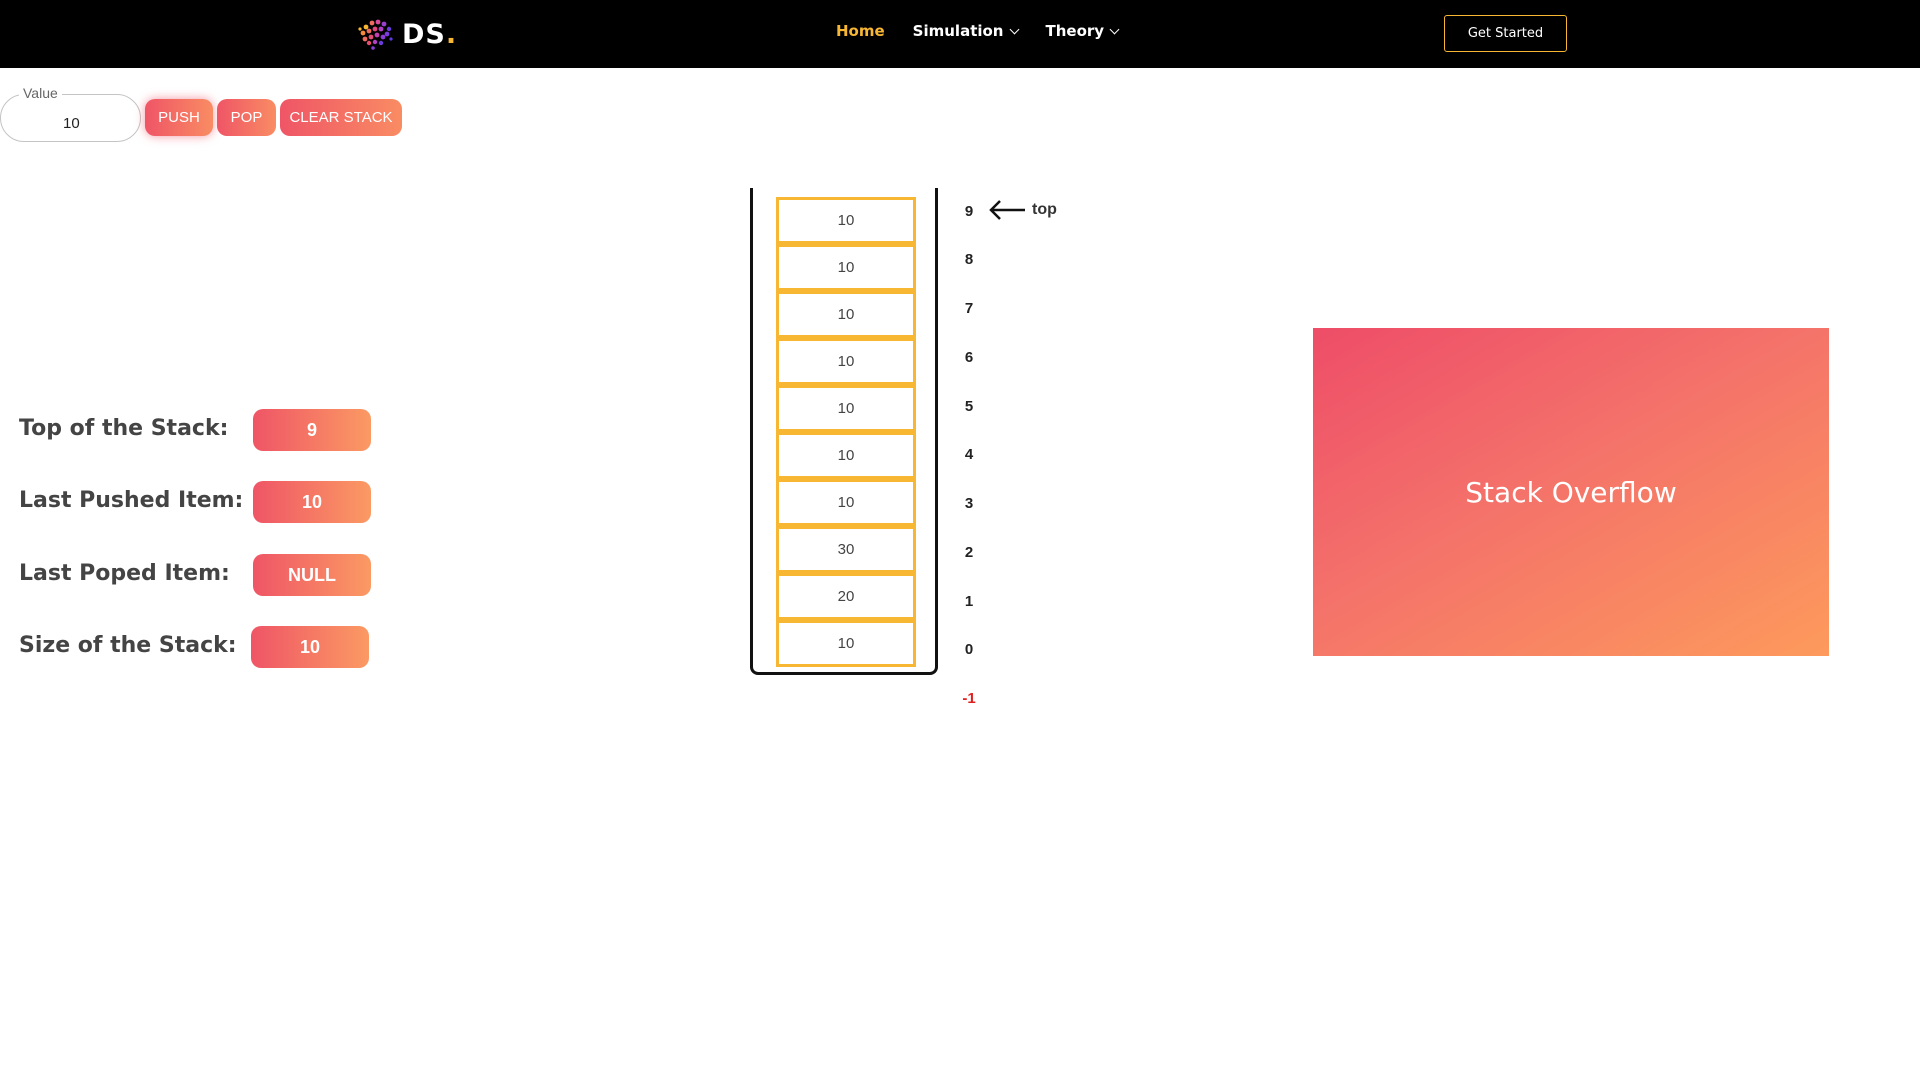 This screenshot has height=1080, width=1920. Describe the element at coordinates (969, 406) in the screenshot. I see `stack-index: 5` at that location.